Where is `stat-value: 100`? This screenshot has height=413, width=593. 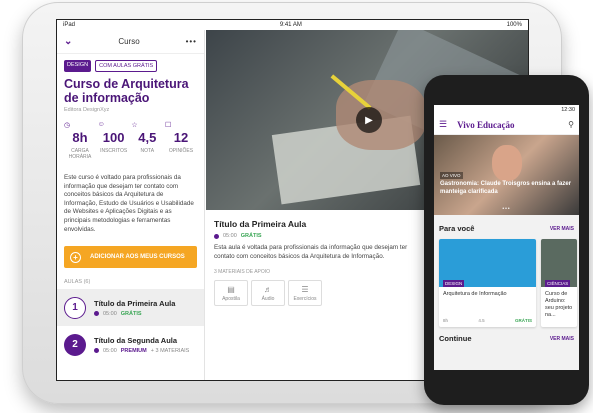
stat-value: 100 is located at coordinates (113, 137).